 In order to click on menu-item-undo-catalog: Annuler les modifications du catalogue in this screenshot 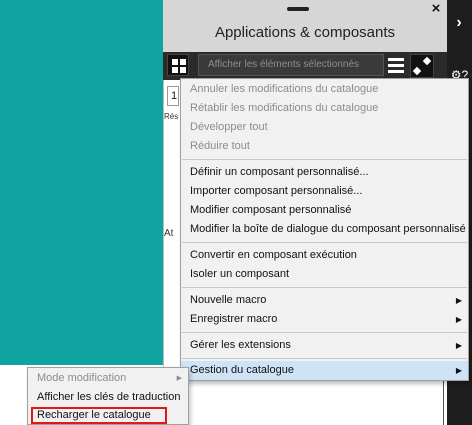, I will do `click(324, 89)`.